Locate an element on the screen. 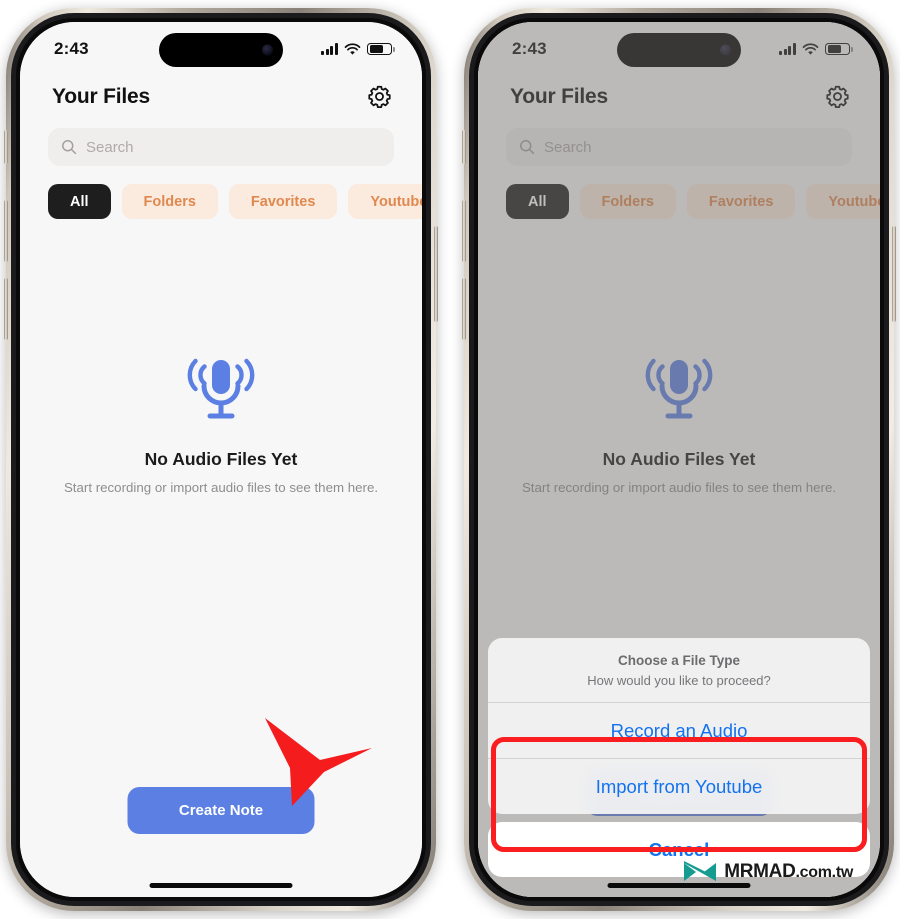 Image resolution: width=900 pixels, height=919 pixels. watermark-text: MRMAD.com.tw is located at coordinates (788, 872).